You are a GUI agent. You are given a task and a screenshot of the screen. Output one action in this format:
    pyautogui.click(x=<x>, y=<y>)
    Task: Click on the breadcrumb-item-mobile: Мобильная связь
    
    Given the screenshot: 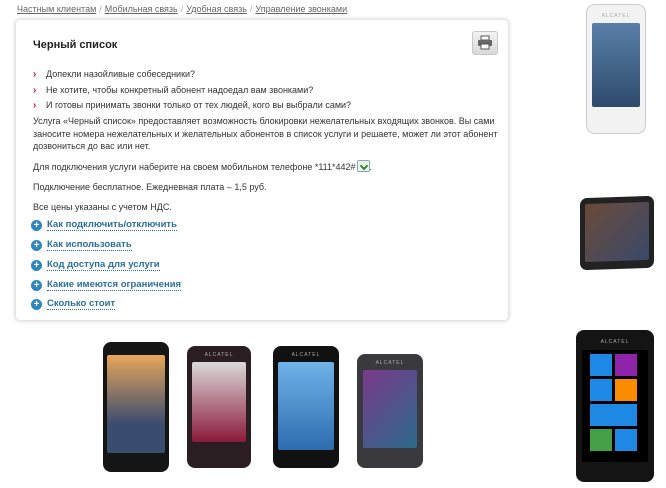 What is the action you would take?
    pyautogui.click(x=141, y=9)
    